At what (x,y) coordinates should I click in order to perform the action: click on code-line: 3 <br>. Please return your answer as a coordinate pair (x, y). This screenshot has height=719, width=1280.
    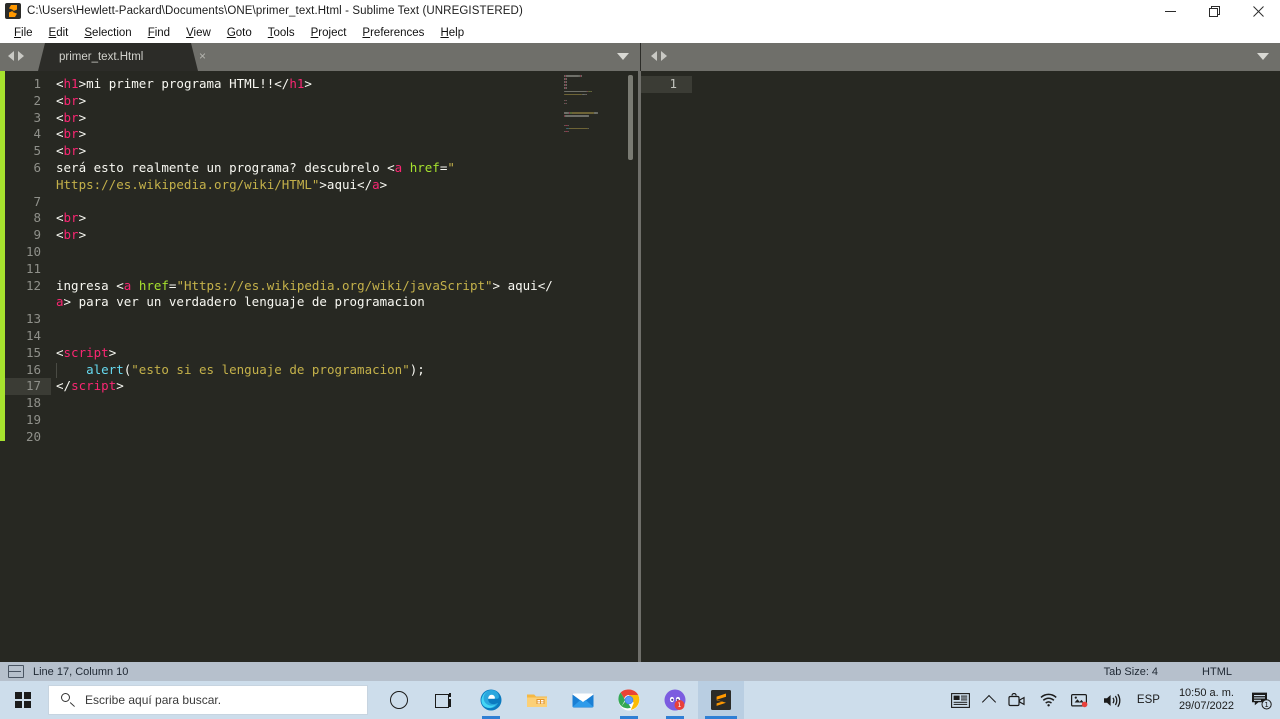
    Looking at the image, I should click on (320, 118).